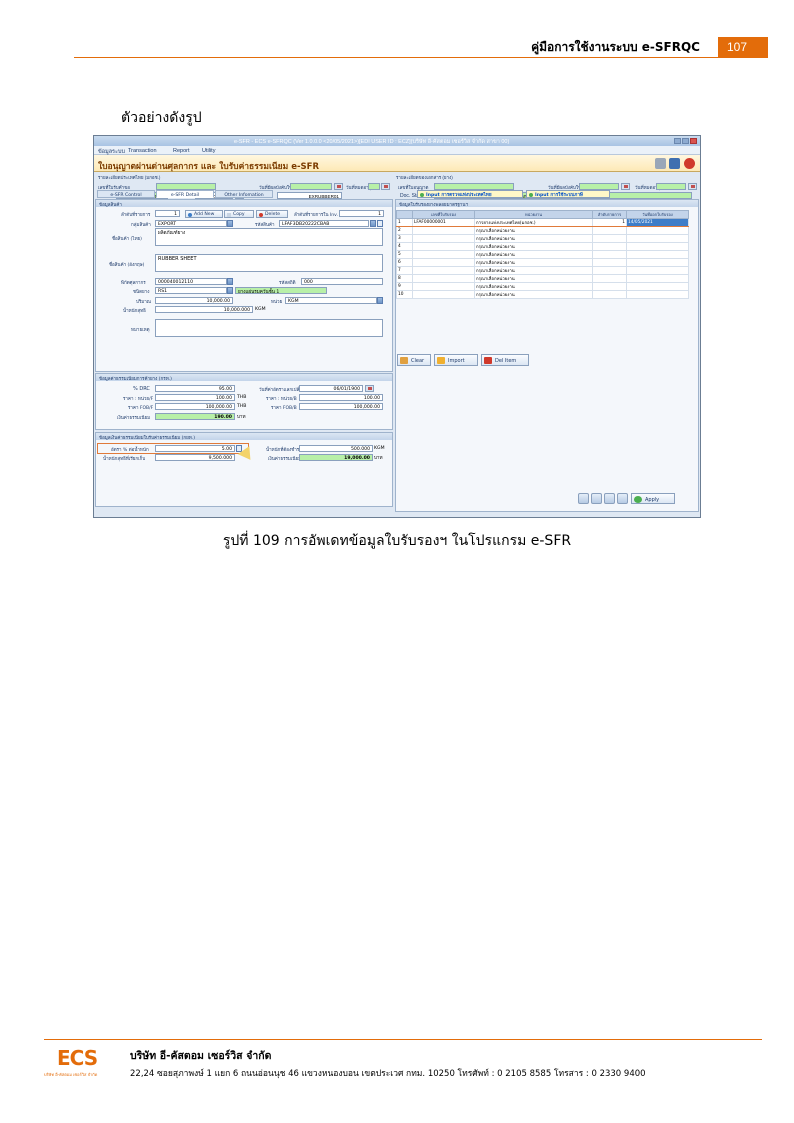 This screenshot has height=1123, width=794. Describe the element at coordinates (142, 195) in the screenshot. I see `ref-no-field: ADBCB00000063` at that location.